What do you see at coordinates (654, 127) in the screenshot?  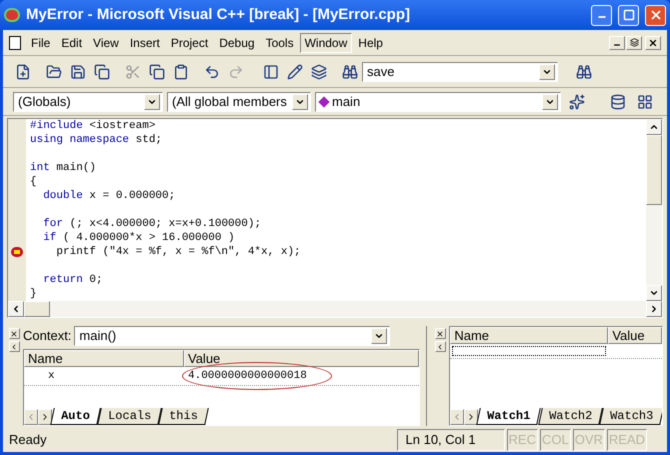 I see `scroll-up-button` at bounding box center [654, 127].